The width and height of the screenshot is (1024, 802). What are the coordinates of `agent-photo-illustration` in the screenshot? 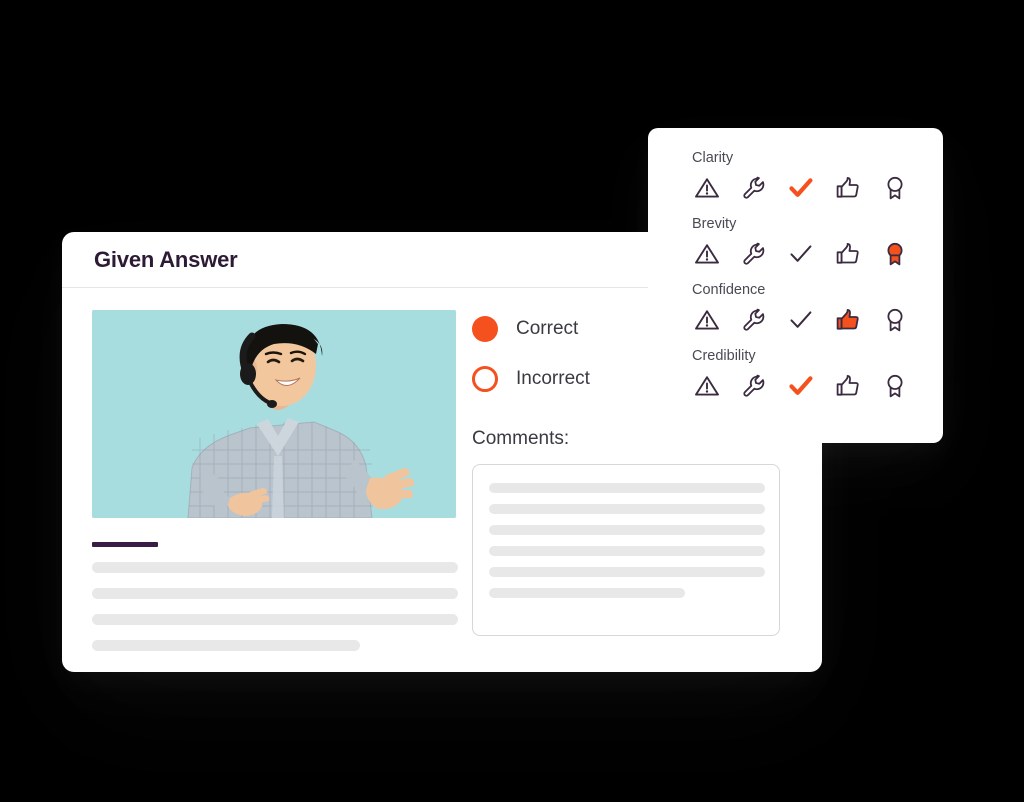 It's located at (274, 414).